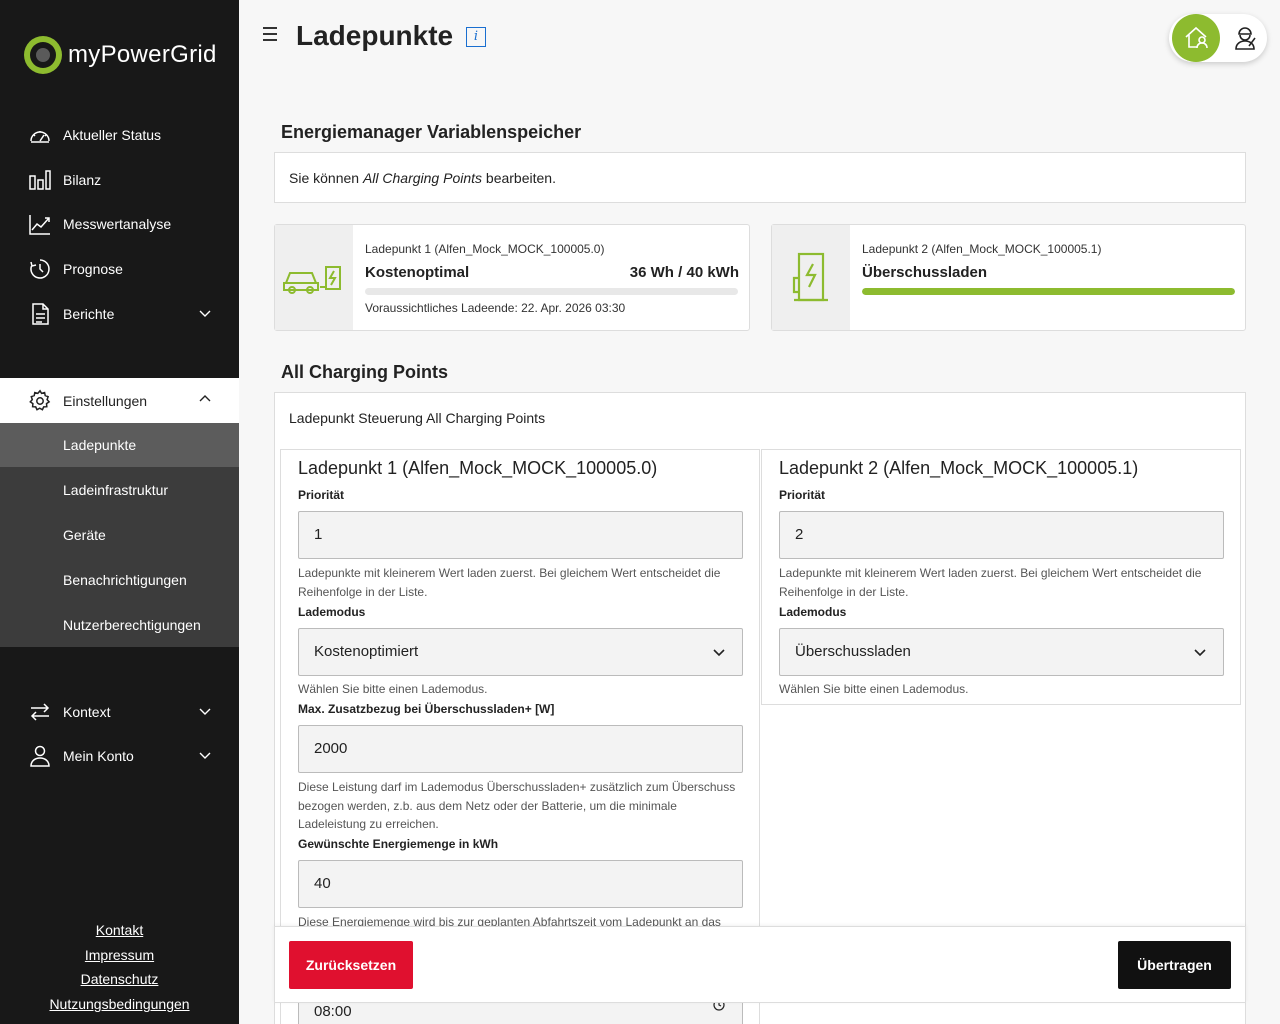  Describe the element at coordinates (119, 712) in the screenshot. I see `sidebar-item-kontext: Kontext` at that location.